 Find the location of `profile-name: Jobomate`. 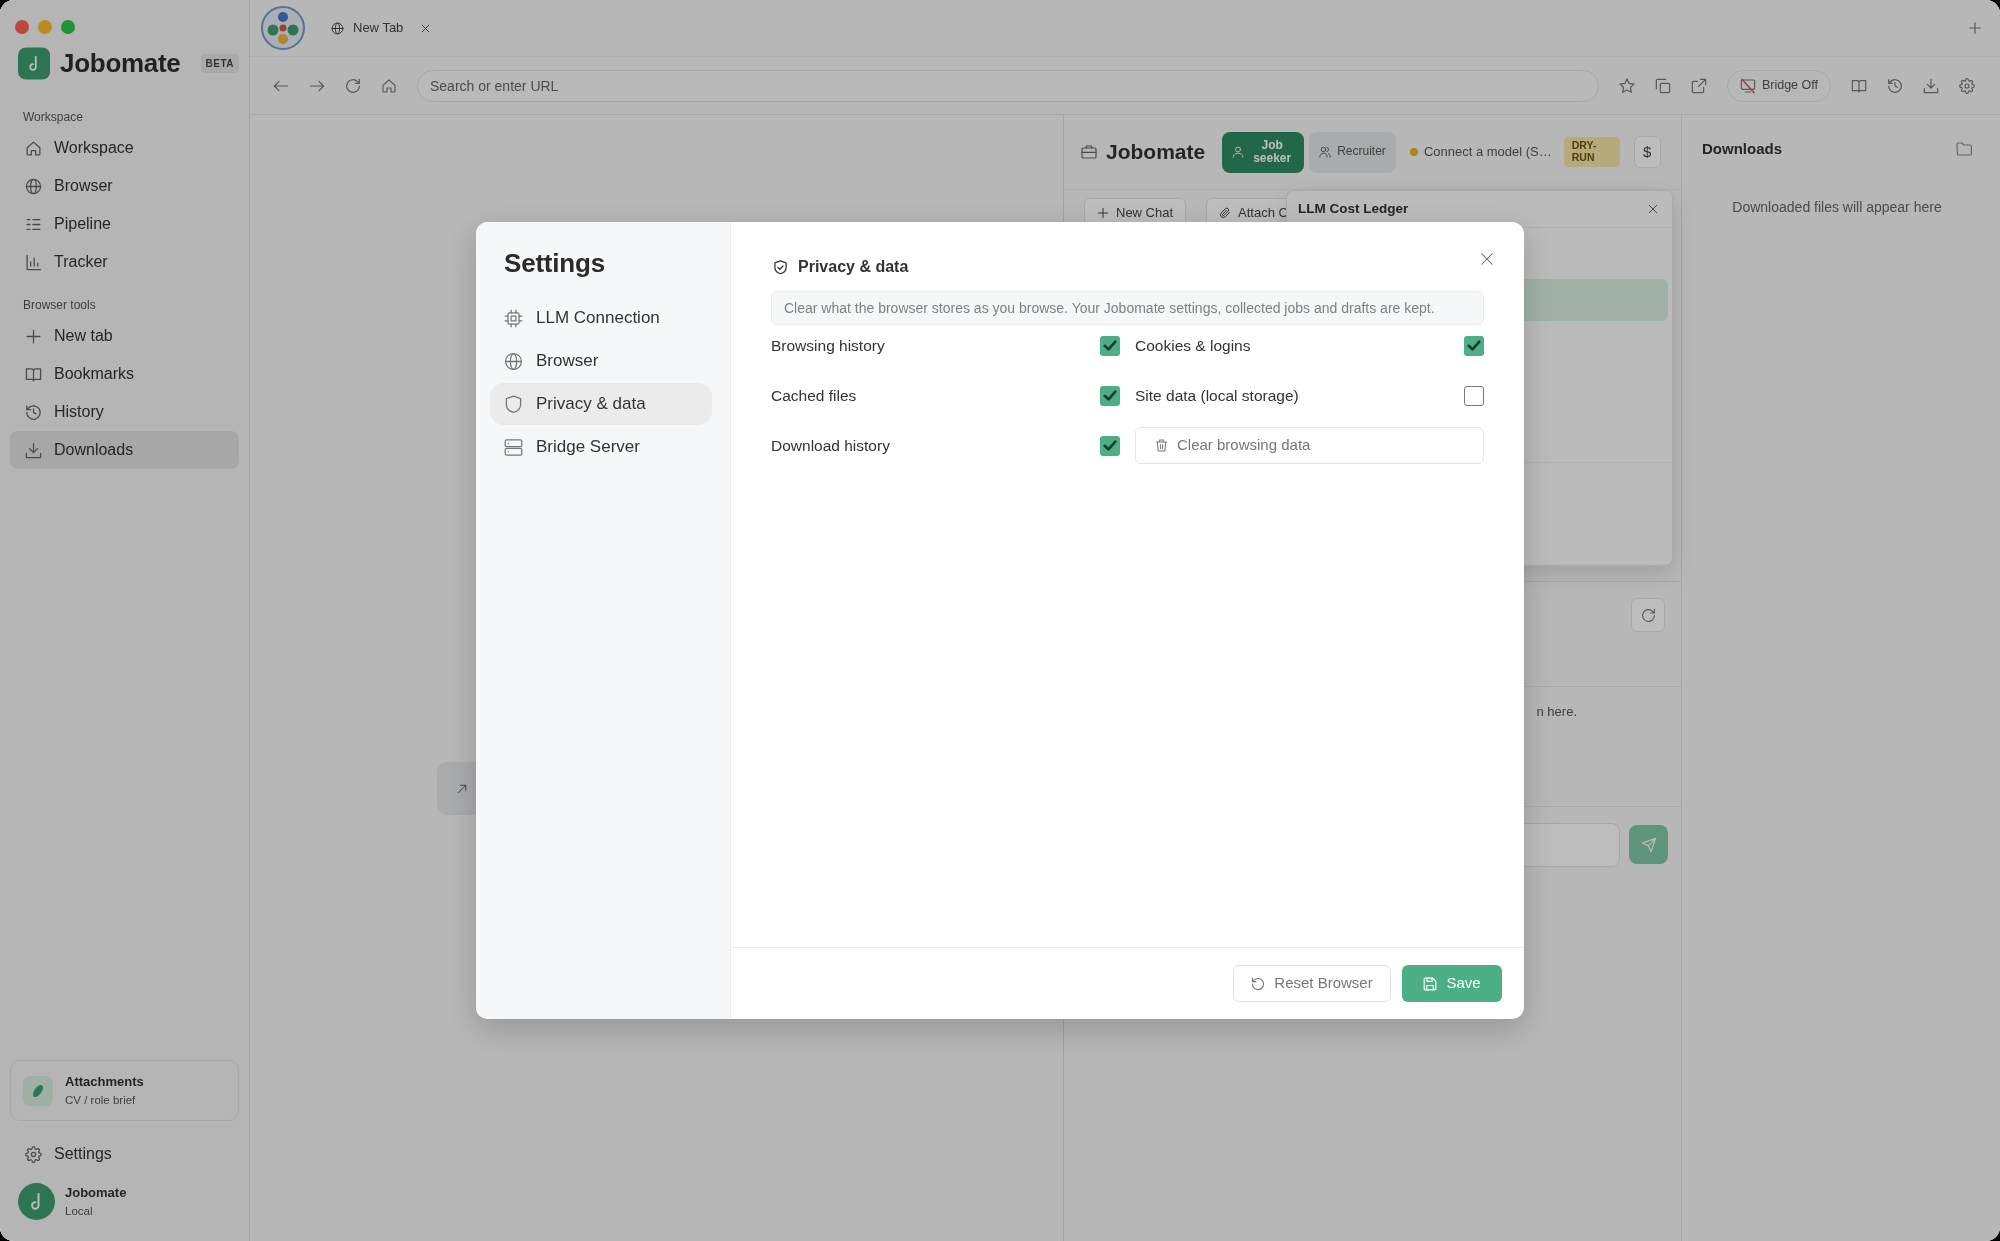

profile-name: Jobomate is located at coordinates (96, 1193).